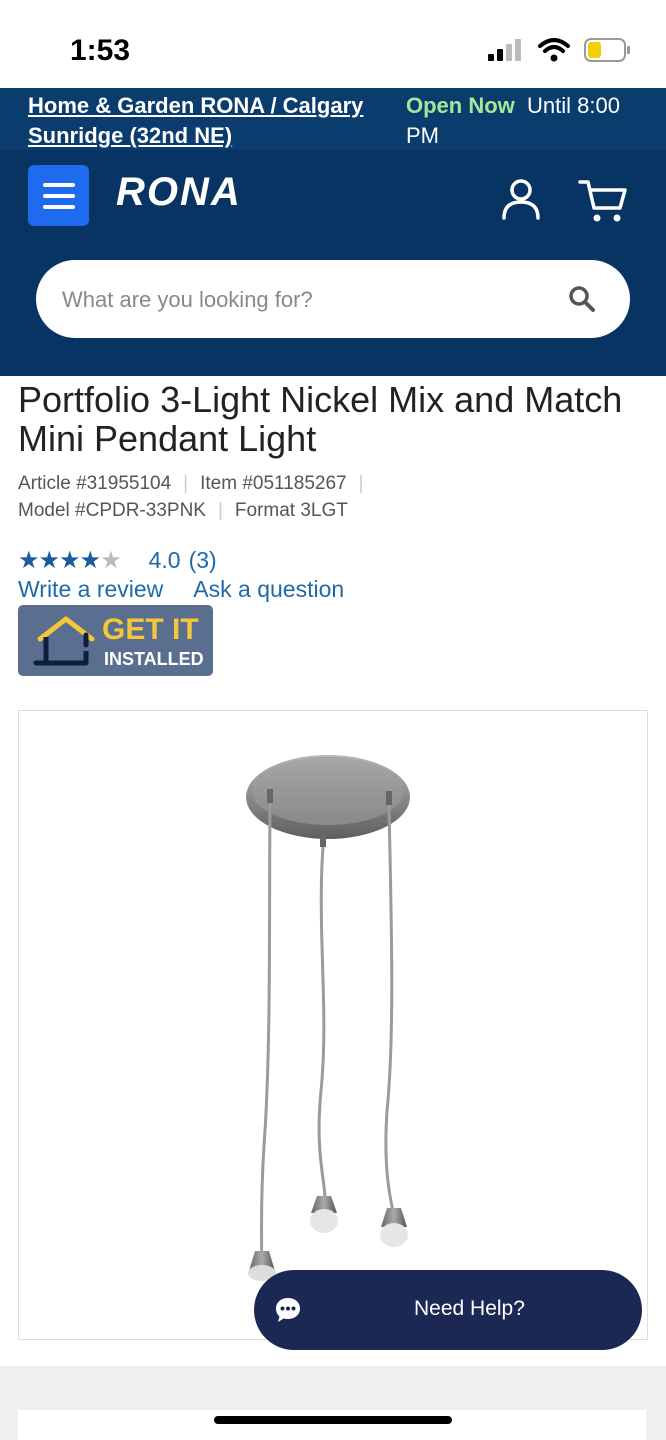 The height and width of the screenshot is (1440, 666). I want to click on wifi-icon, so click(554, 50).